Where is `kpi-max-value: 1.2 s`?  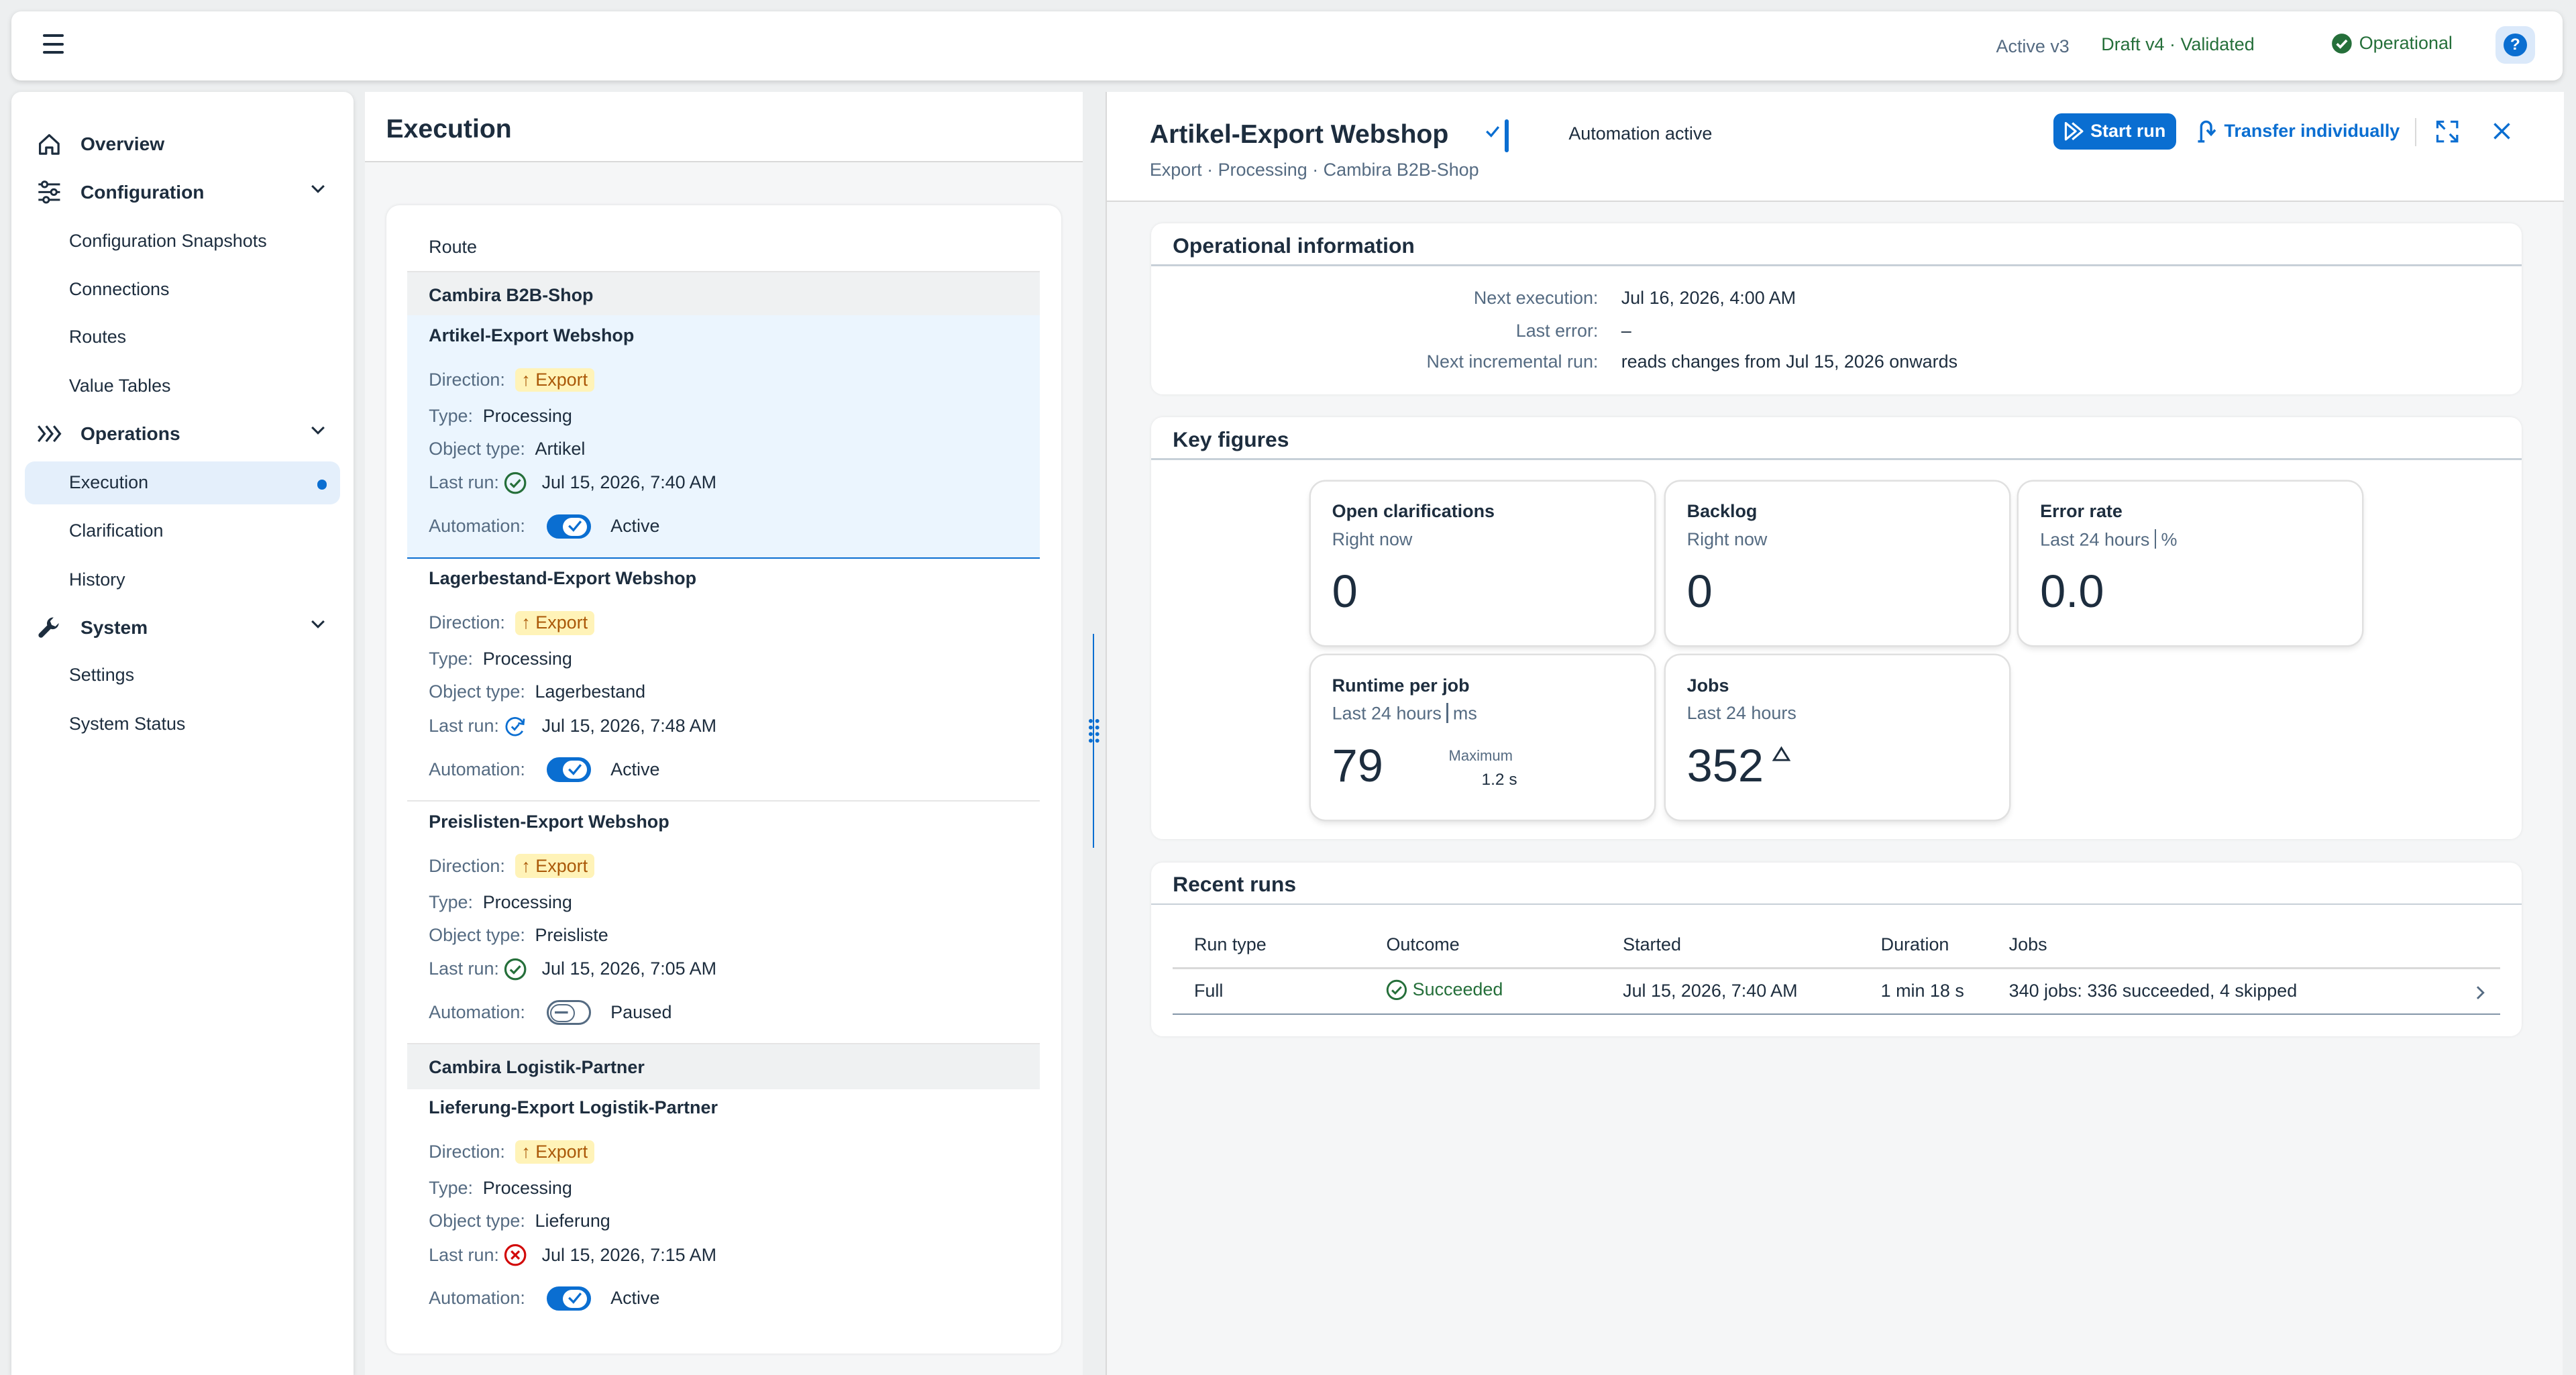 kpi-max-value: 1.2 s is located at coordinates (1499, 780).